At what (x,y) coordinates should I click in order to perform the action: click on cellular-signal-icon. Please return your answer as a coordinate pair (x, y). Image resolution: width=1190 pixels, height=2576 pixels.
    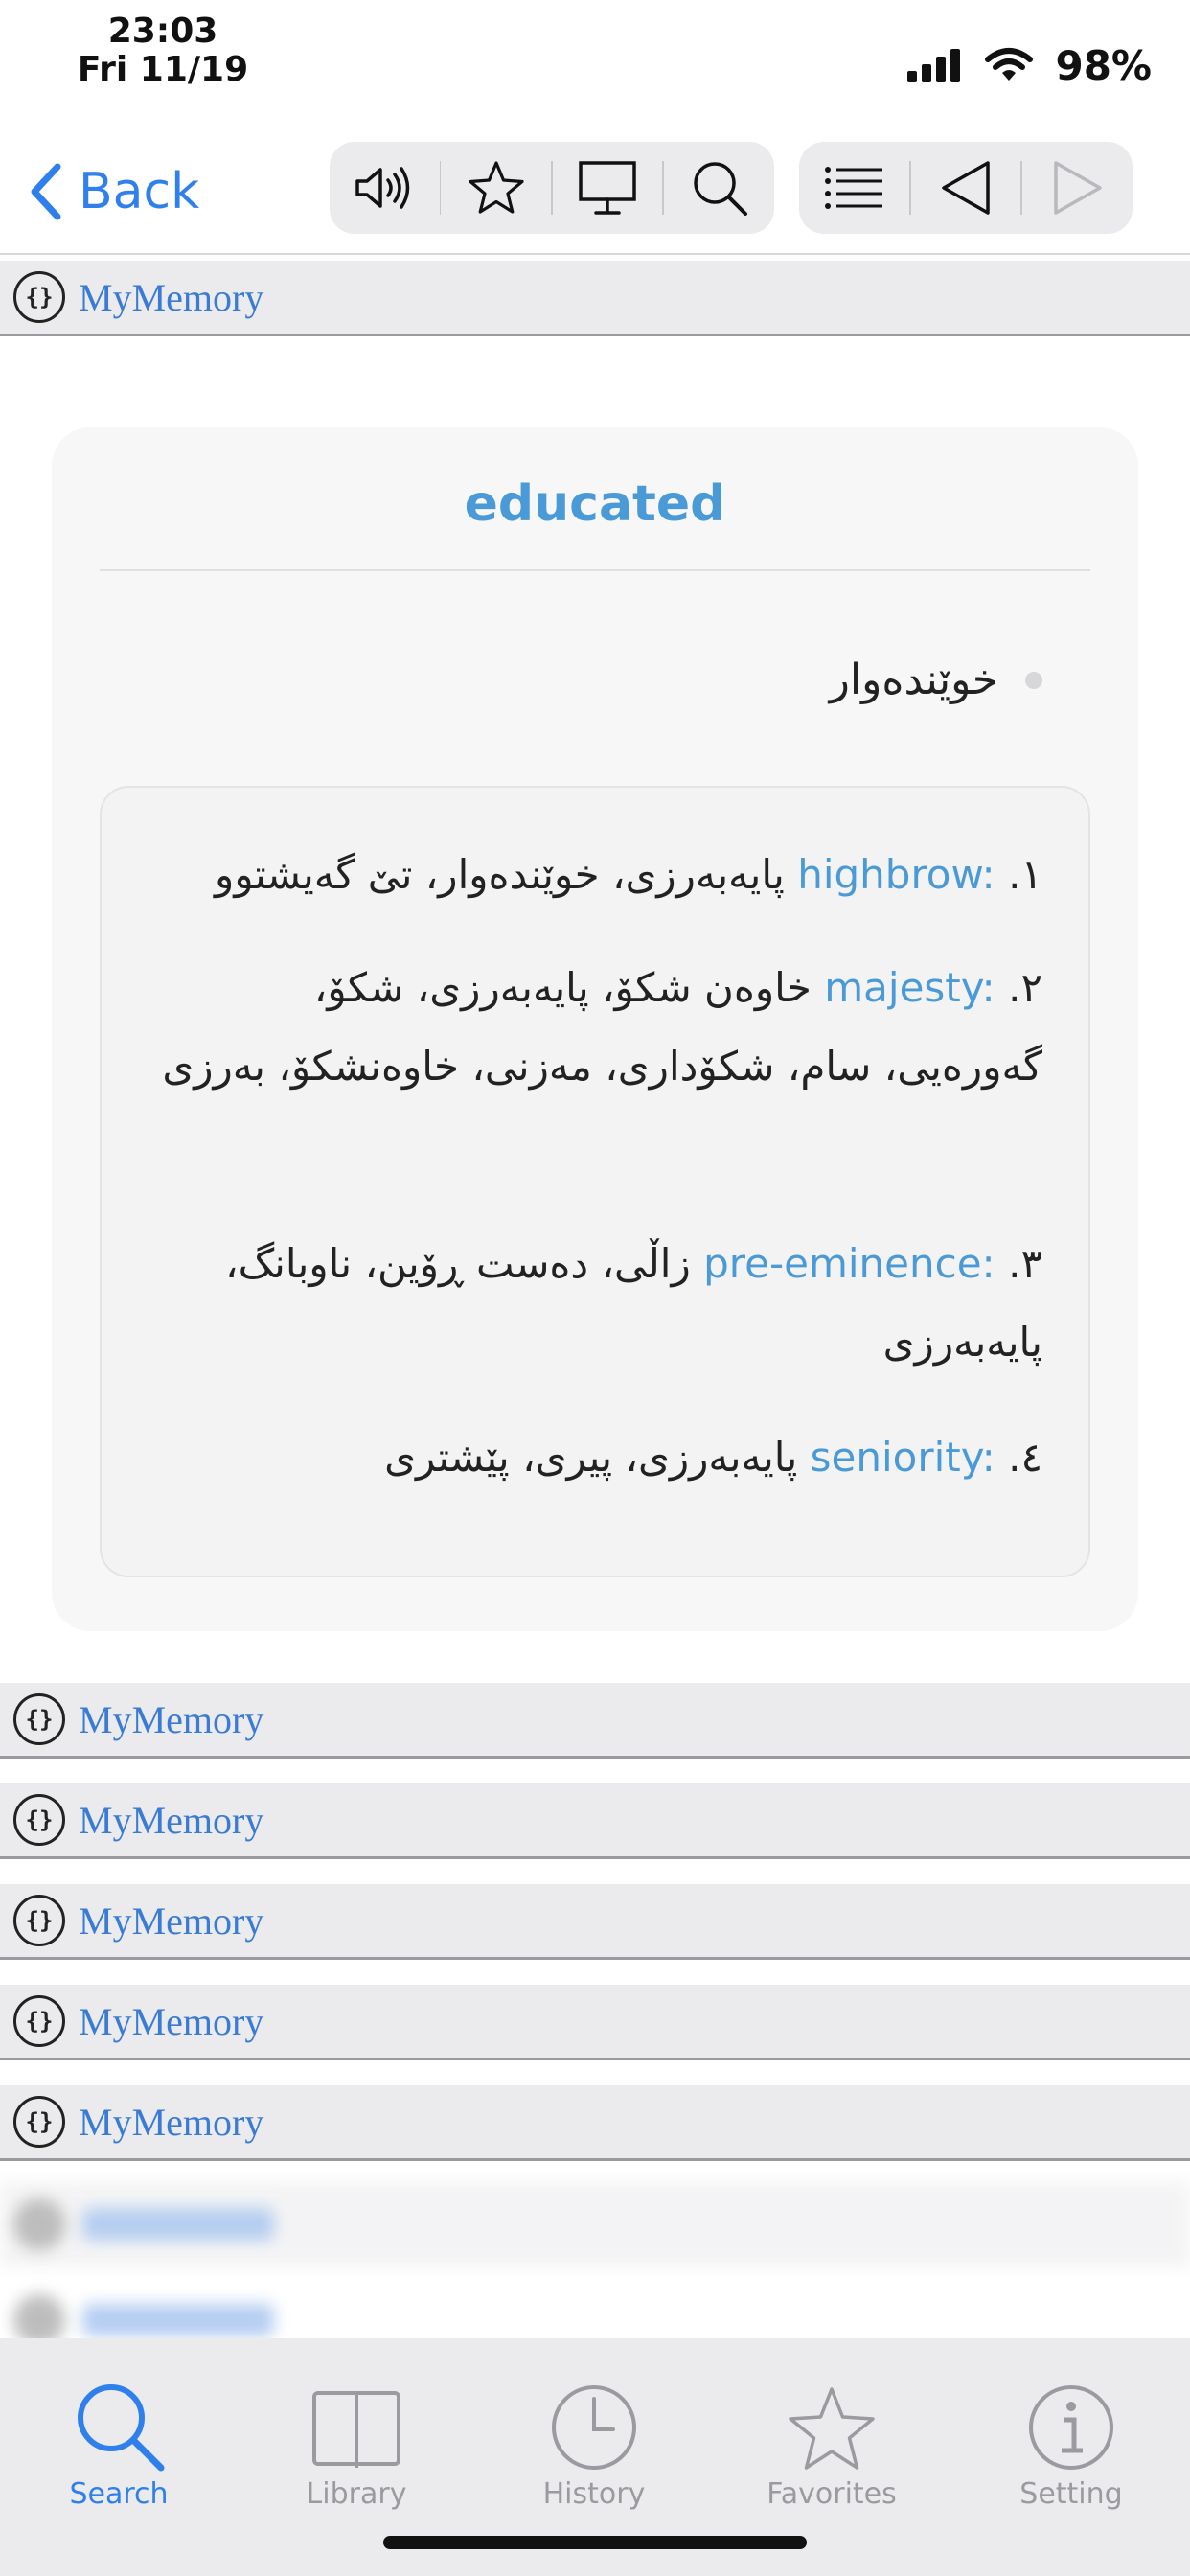
    Looking at the image, I should click on (934, 65).